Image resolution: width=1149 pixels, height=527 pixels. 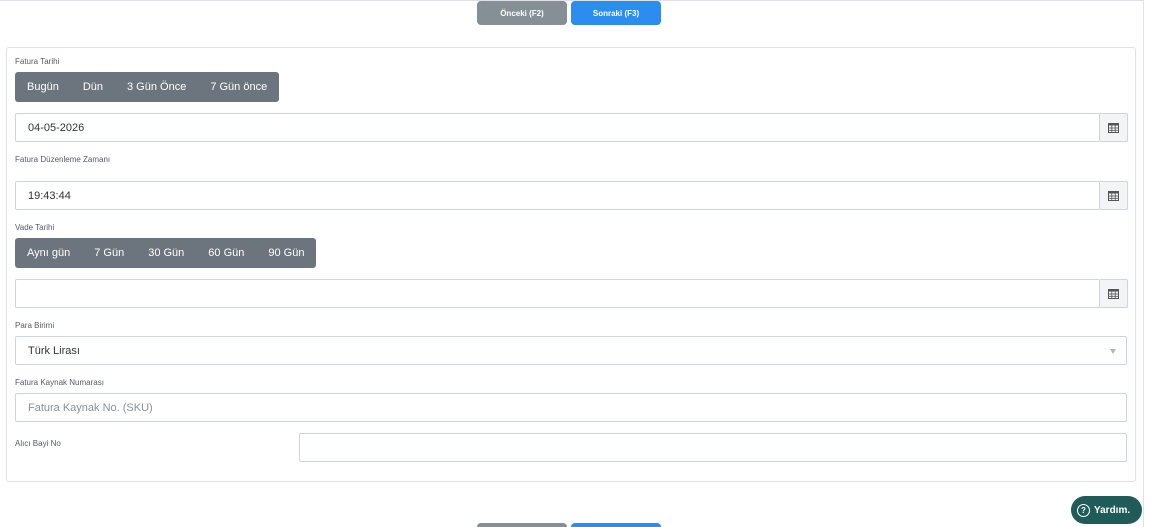 I want to click on top-divider, so click(x=571, y=0).